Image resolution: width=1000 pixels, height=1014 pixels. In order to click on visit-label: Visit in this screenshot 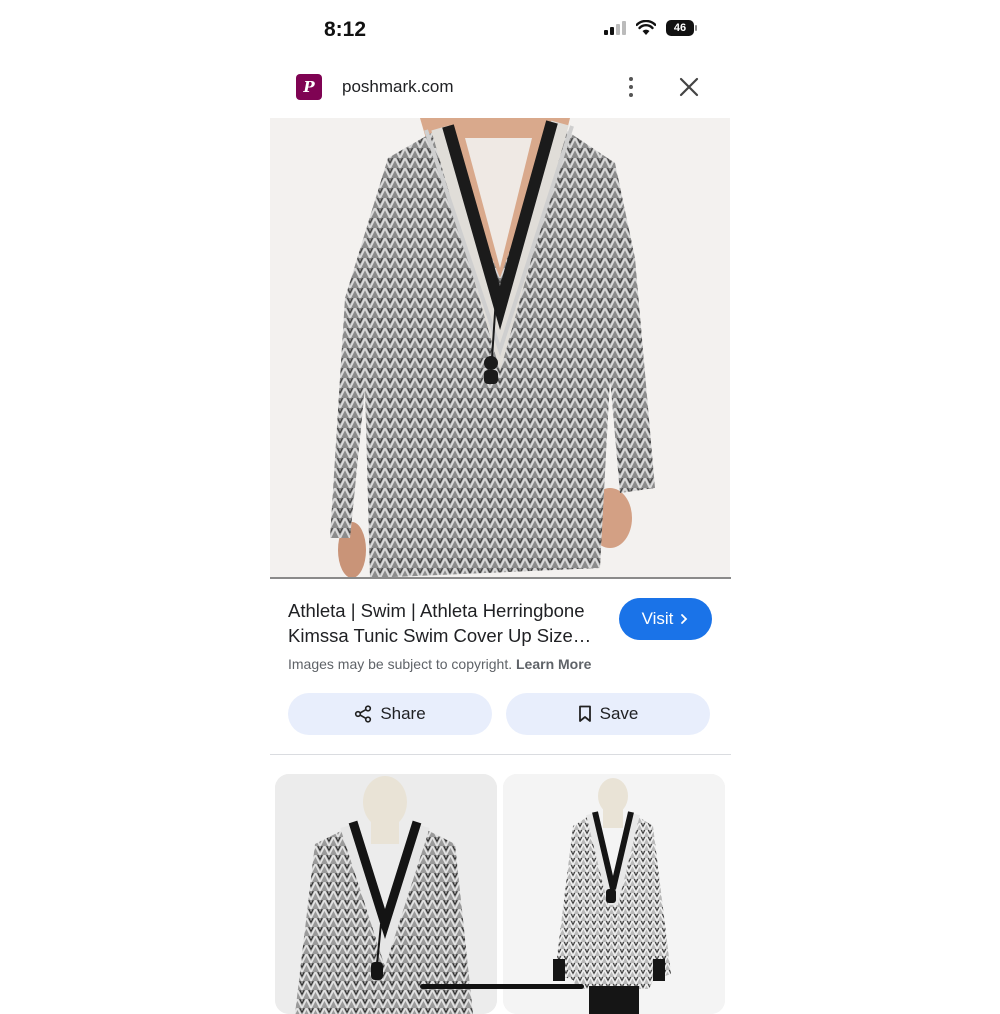, I will do `click(657, 618)`.